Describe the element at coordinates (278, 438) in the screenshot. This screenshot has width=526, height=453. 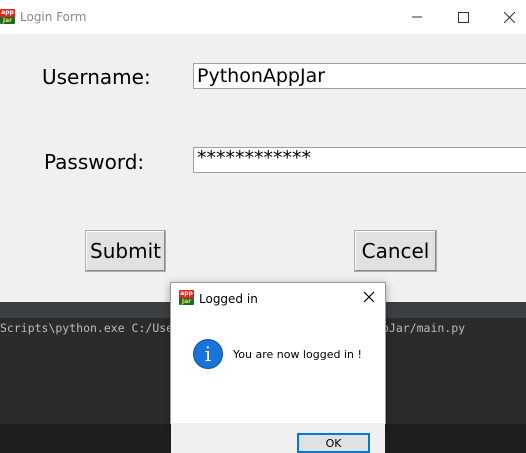
I see `dialog-footer: OK` at that location.